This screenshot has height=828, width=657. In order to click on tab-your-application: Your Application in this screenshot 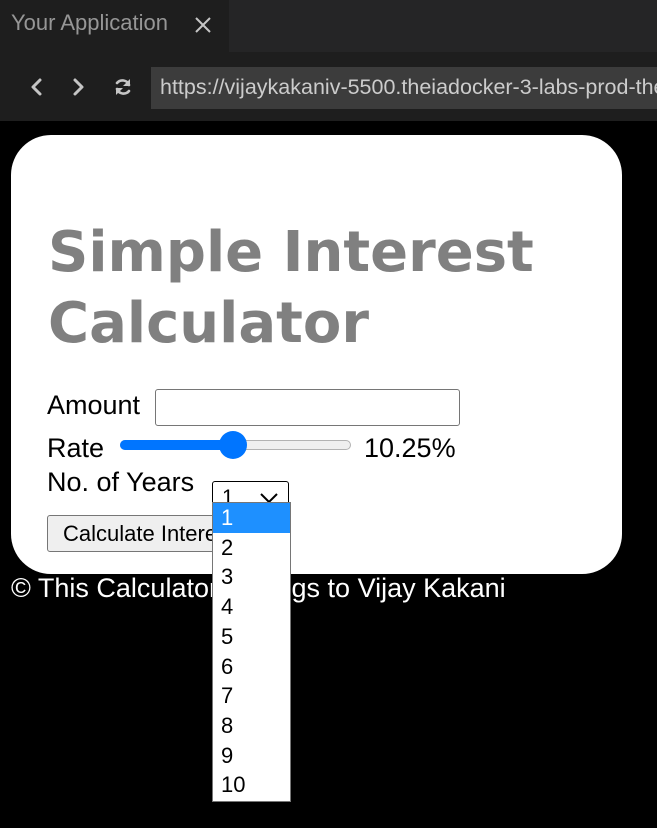, I will do `click(114, 26)`.